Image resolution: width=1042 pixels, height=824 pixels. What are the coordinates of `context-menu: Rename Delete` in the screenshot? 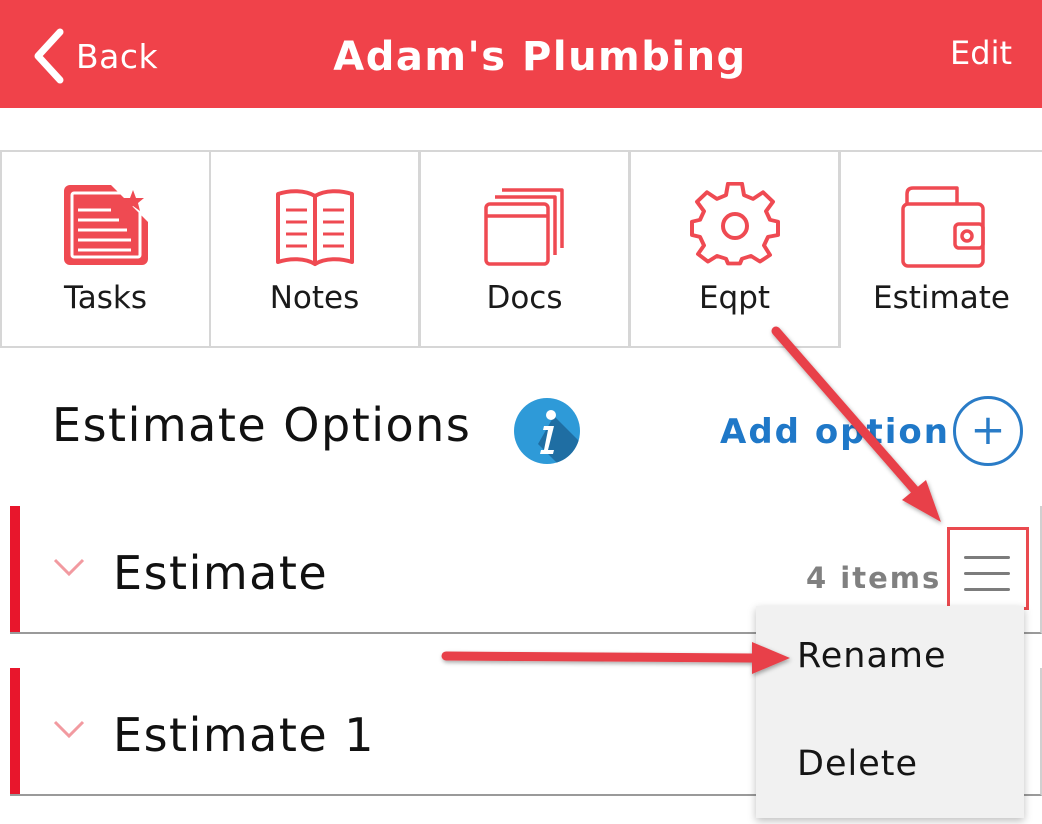 It's located at (890, 712).